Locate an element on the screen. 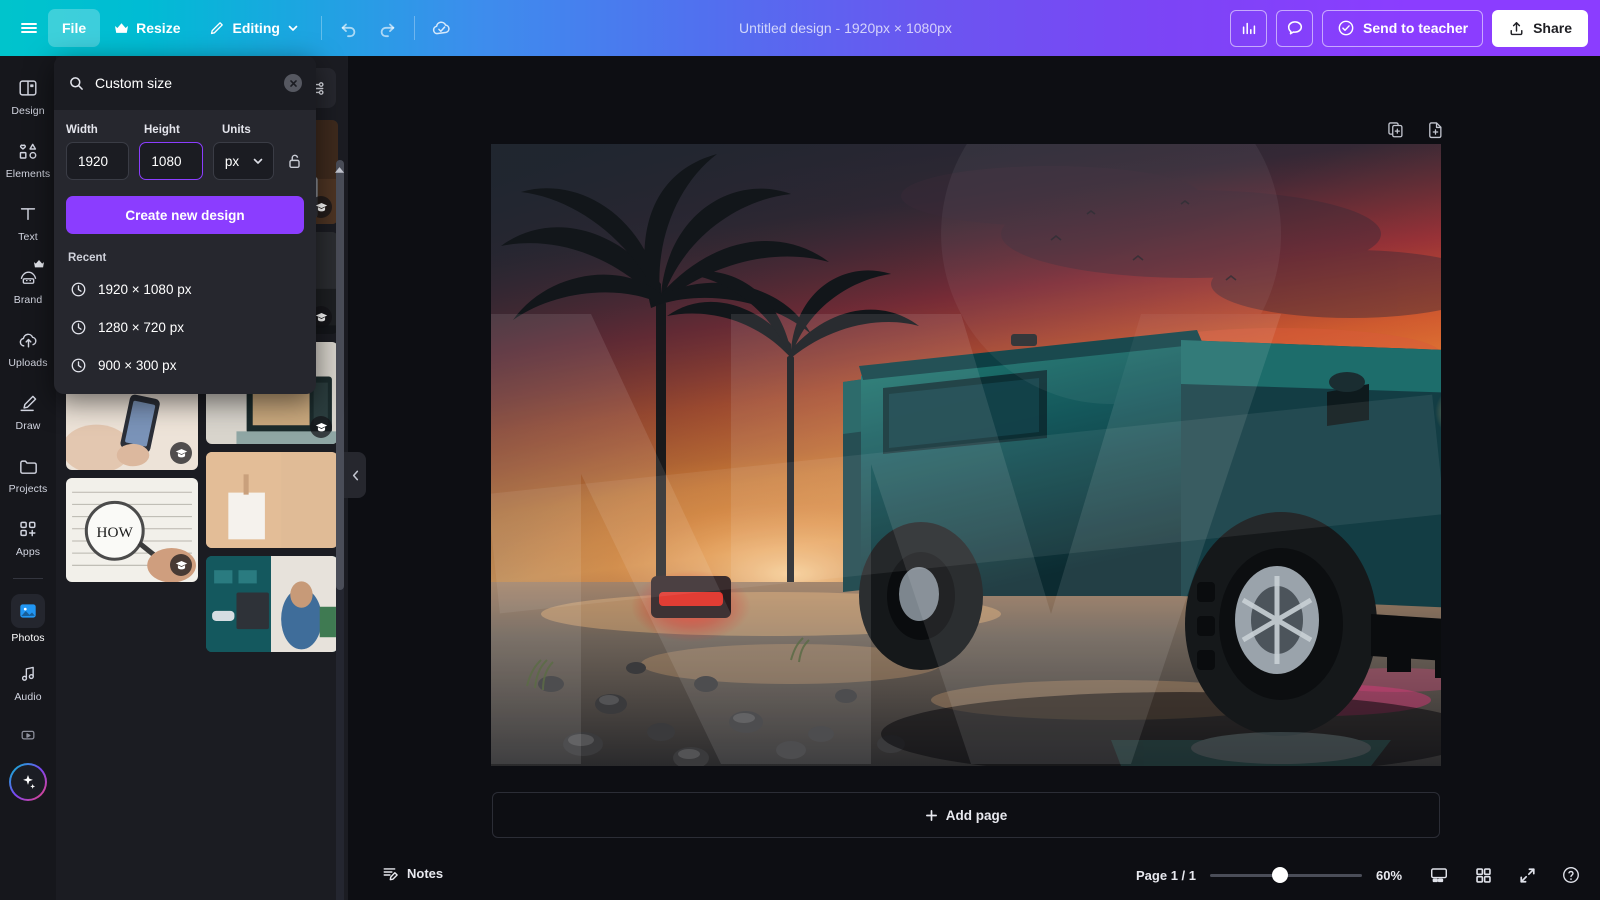 The width and height of the screenshot is (1600, 900). shapes-icon is located at coordinates (28, 151).